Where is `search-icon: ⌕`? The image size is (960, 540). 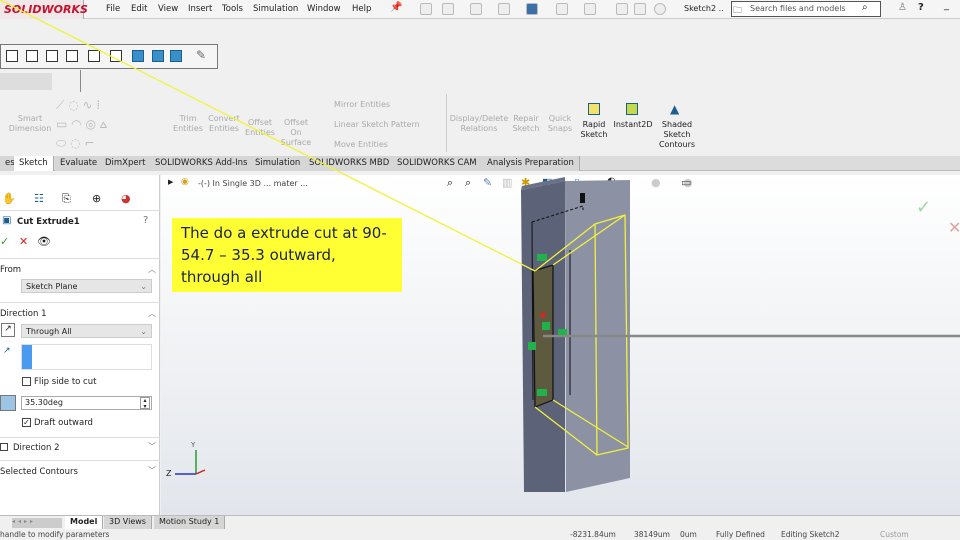 search-icon: ⌕ is located at coordinates (865, 7).